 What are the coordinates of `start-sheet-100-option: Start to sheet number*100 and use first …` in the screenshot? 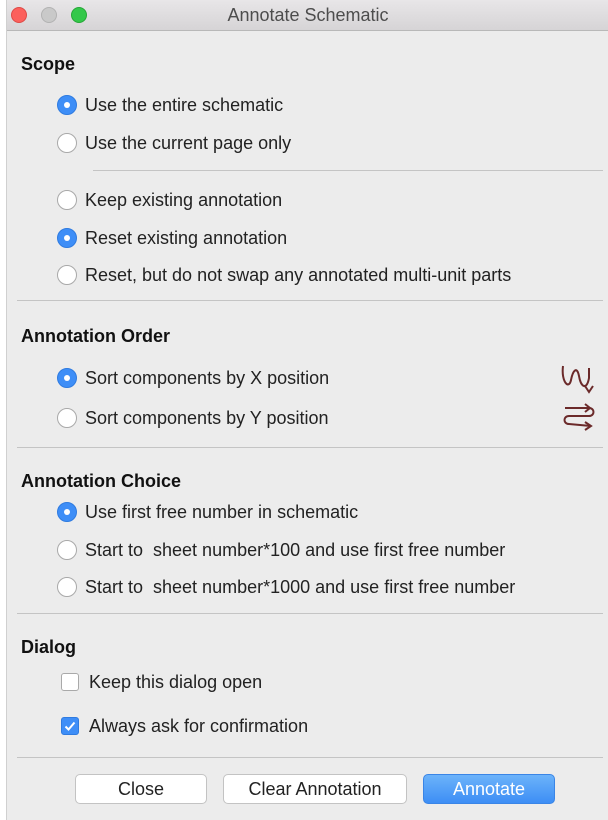 It's located at (281, 550).